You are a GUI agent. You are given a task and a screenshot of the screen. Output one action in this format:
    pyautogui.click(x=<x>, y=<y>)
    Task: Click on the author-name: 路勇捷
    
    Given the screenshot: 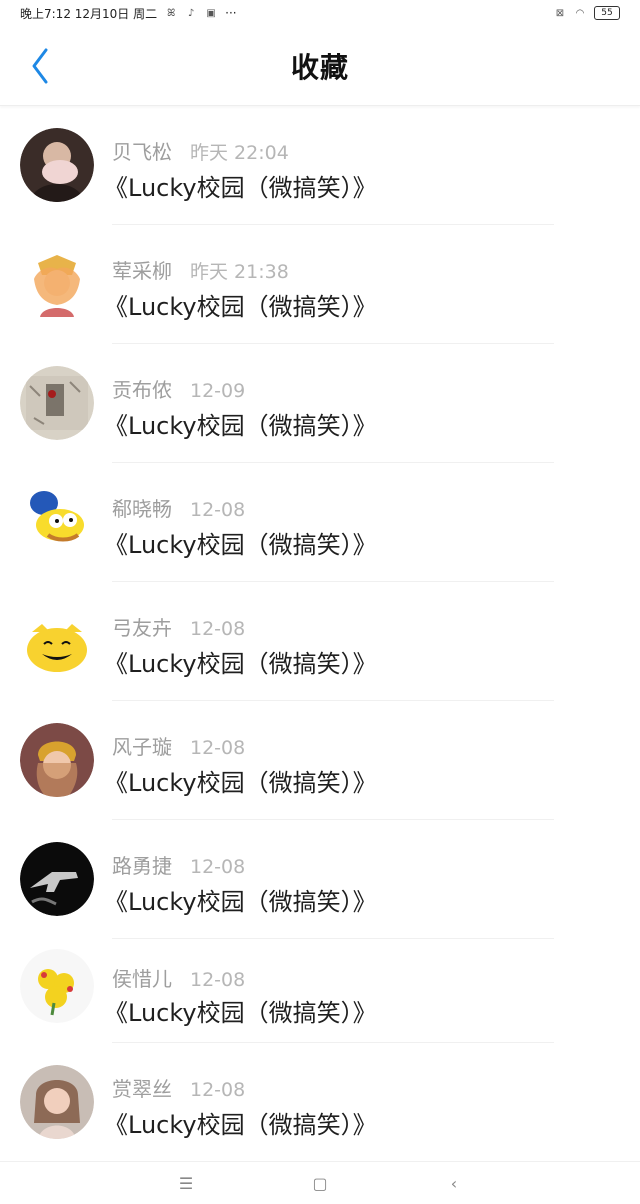 What is the action you would take?
    pyautogui.click(x=142, y=866)
    